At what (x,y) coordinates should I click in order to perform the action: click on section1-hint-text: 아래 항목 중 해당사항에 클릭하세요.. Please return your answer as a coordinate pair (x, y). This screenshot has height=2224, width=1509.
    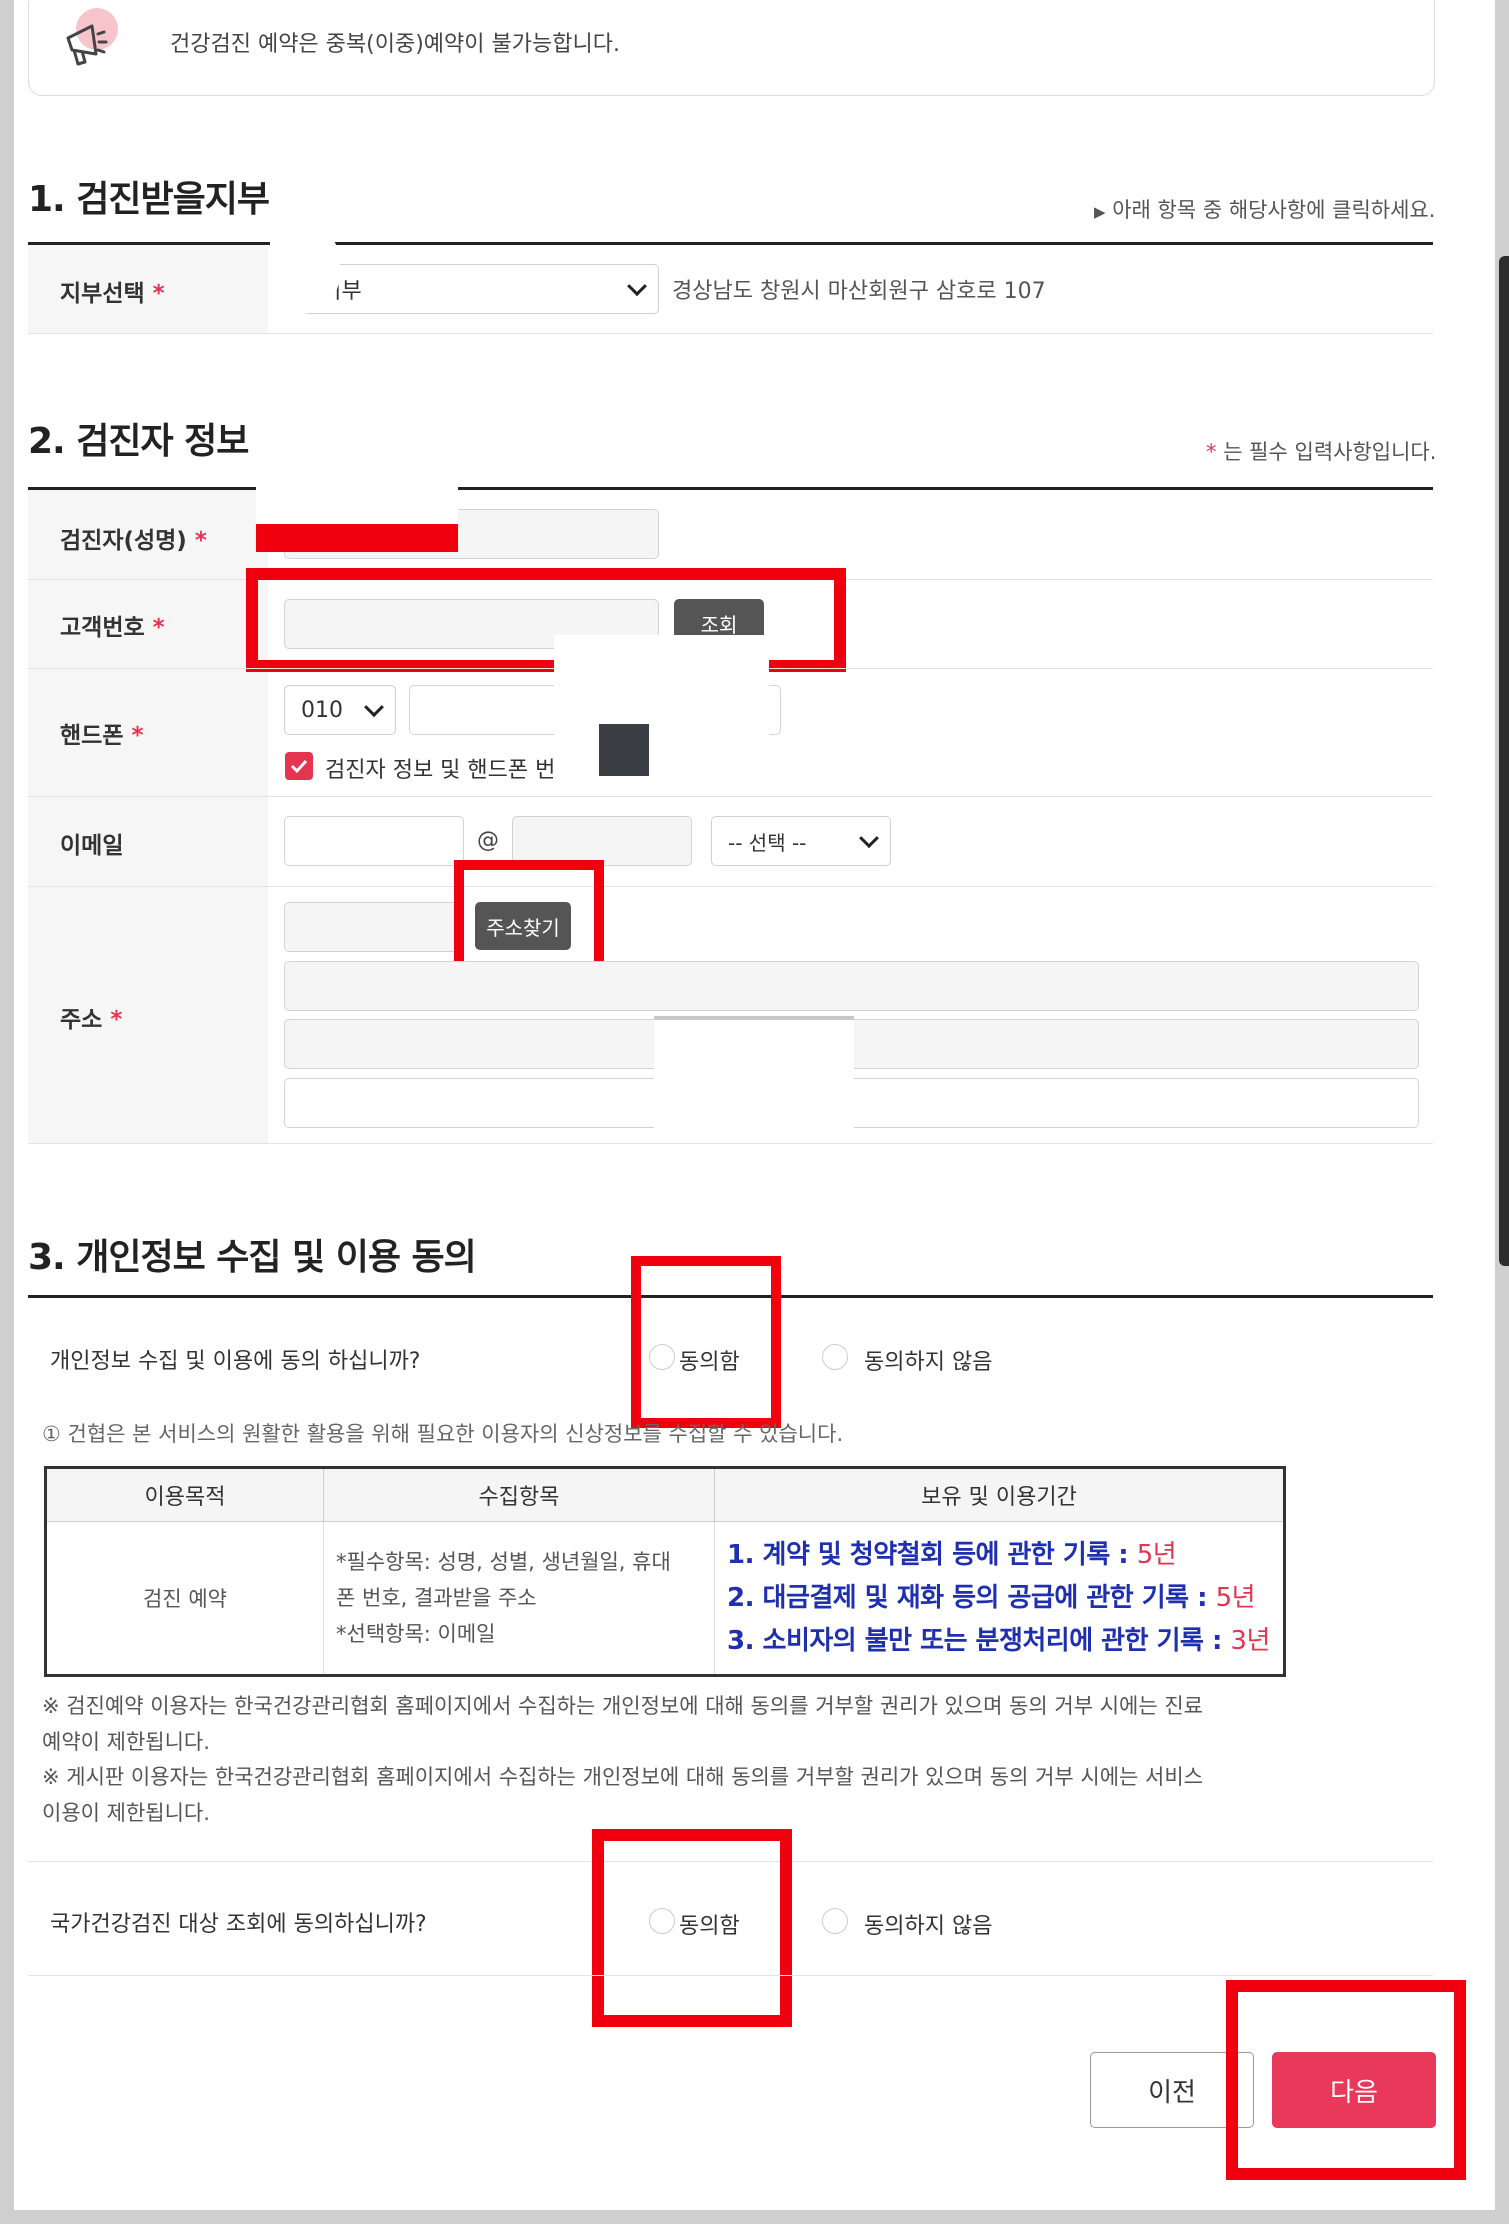
    Looking at the image, I should click on (1274, 210).